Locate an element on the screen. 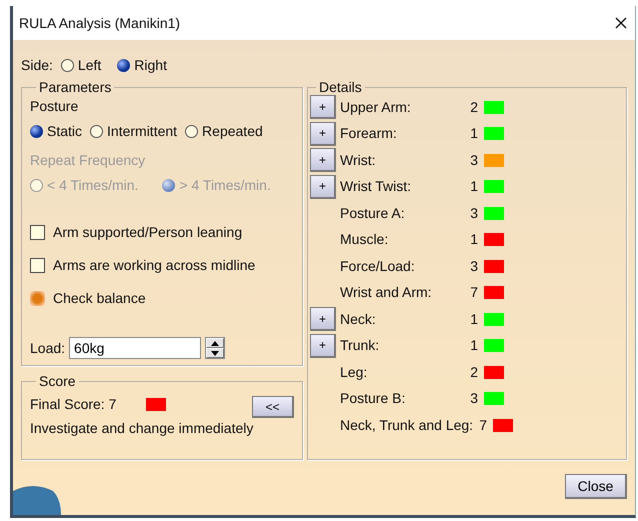 Image resolution: width=638 pixels, height=521 pixels. radio-button: Intermittent is located at coordinates (134, 131).